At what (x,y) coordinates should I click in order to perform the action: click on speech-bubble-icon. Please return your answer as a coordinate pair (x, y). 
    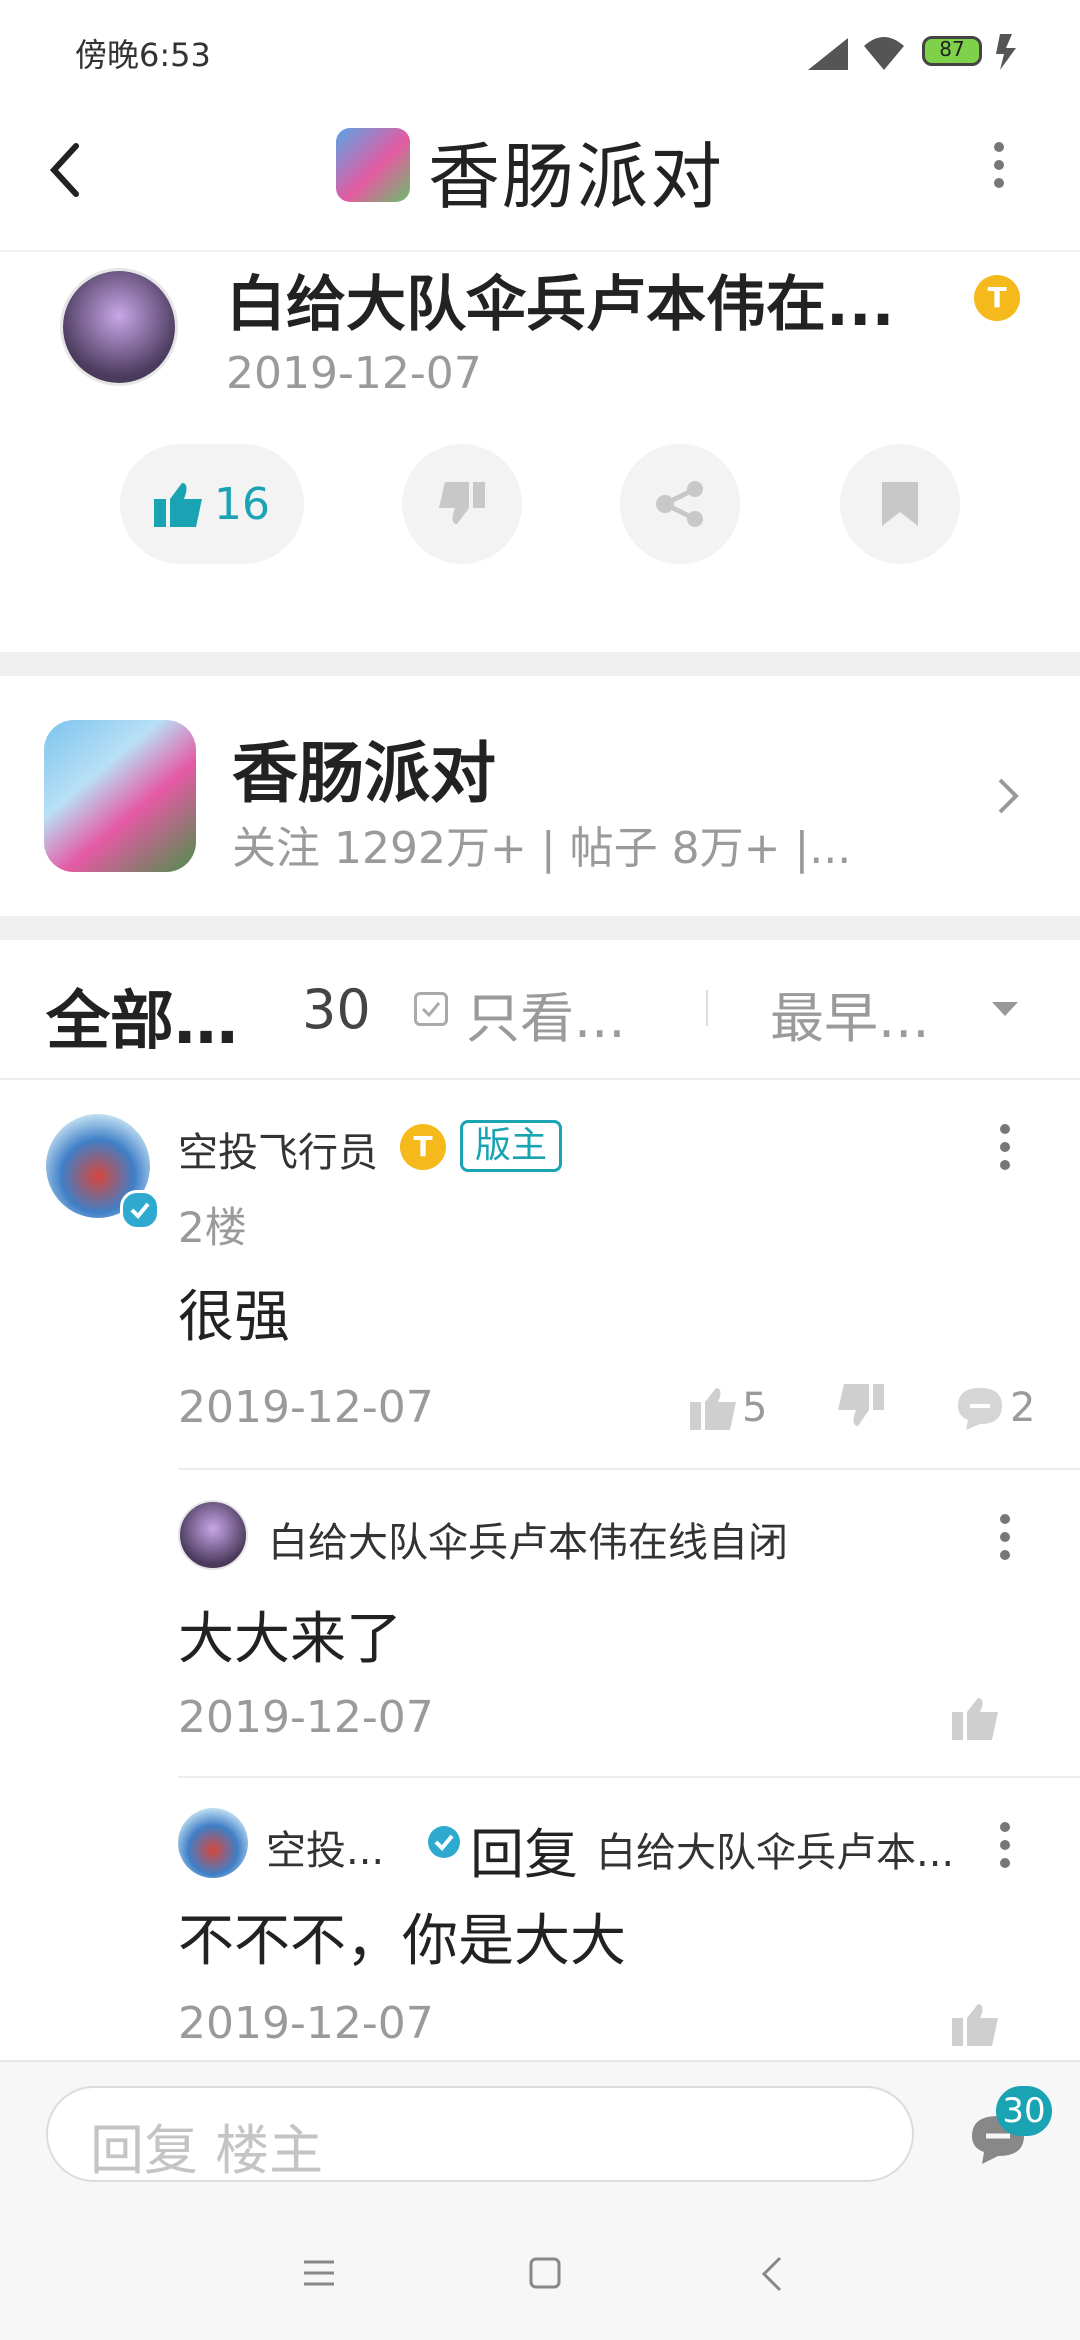
    Looking at the image, I should click on (980, 1409).